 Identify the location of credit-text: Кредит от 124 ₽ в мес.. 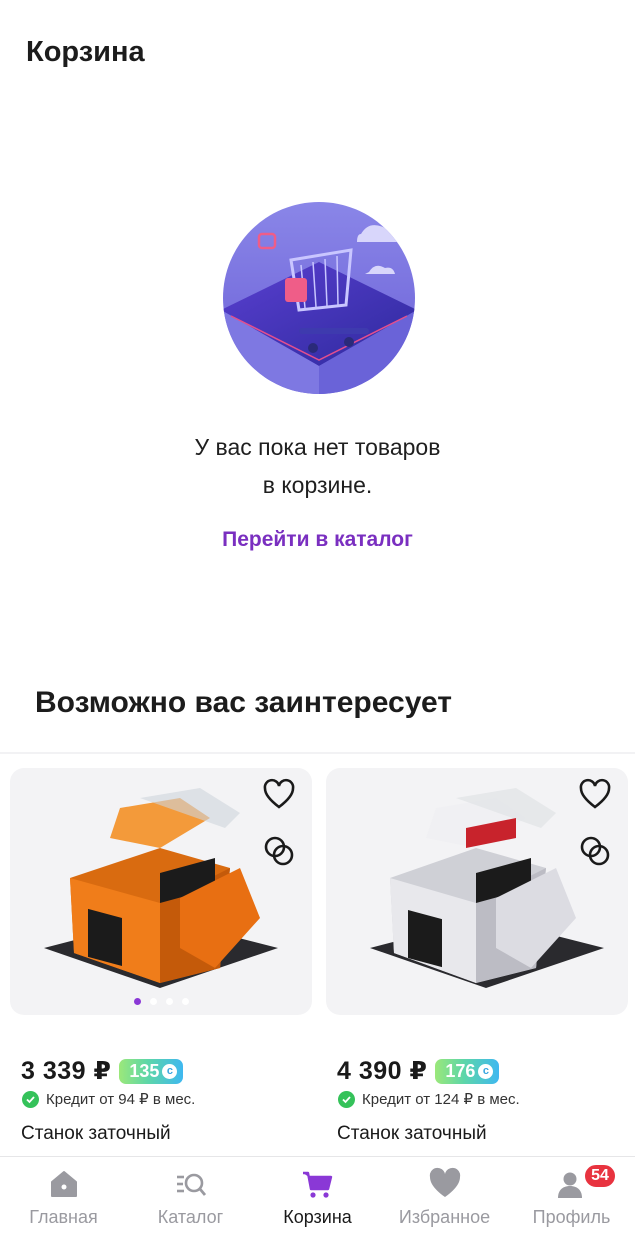
(441, 1099).